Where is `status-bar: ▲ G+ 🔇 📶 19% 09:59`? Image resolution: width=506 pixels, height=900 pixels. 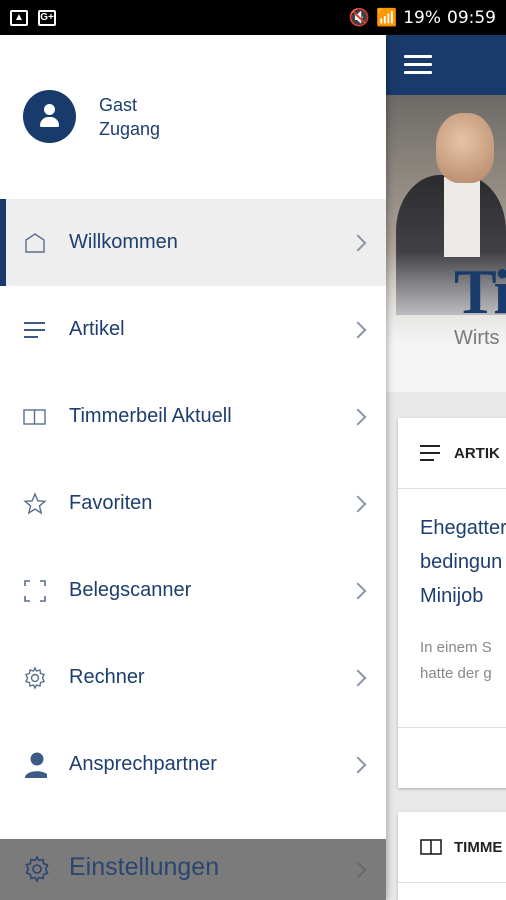 status-bar: ▲ G+ 🔇 📶 19% 09:59 is located at coordinates (253, 17).